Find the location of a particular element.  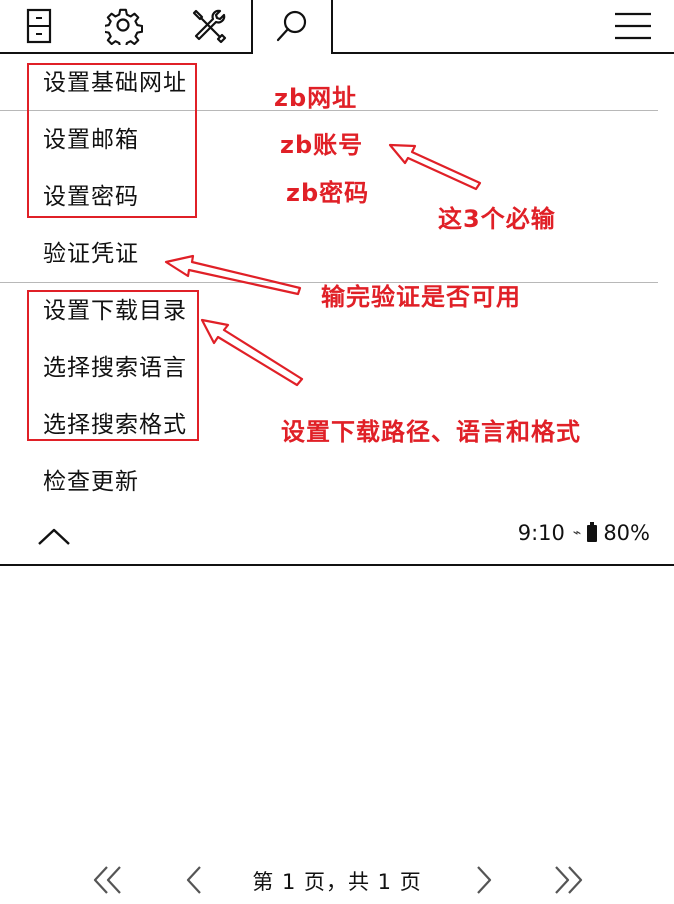

status-bar: 9:10 ⌁ 80% is located at coordinates (584, 533).